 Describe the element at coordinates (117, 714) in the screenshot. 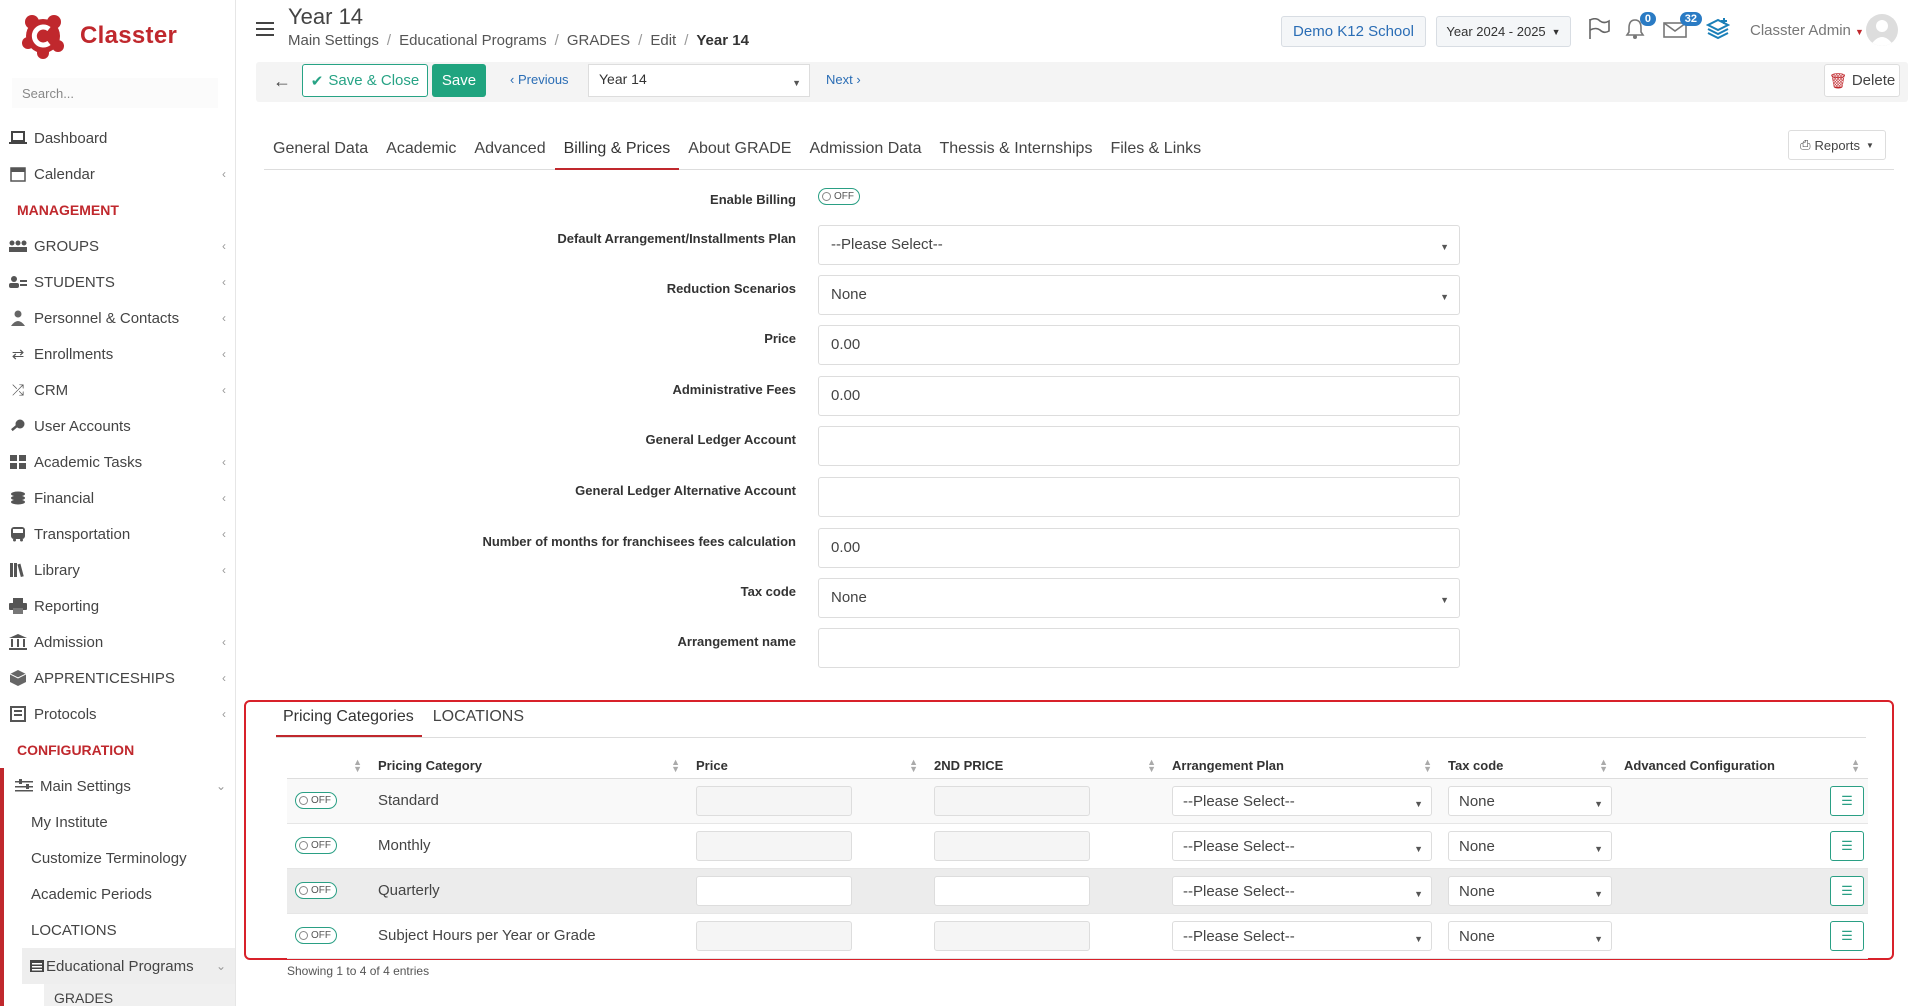

I see `sidebar-item-protocols: Protocols ‹` at that location.